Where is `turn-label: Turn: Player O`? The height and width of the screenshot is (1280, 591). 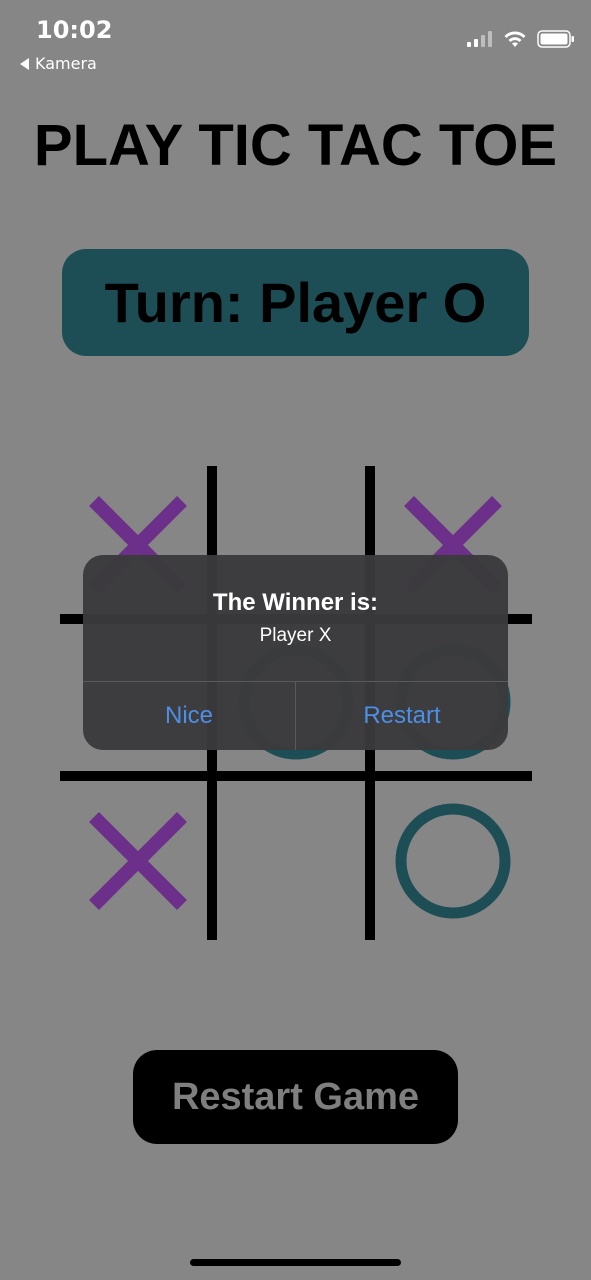
turn-label: Turn: Player O is located at coordinates (295, 302).